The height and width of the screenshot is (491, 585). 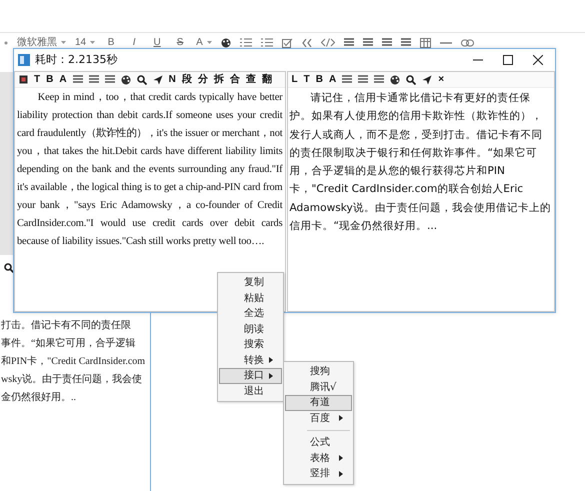 What do you see at coordinates (187, 79) in the screenshot?
I see `toolbar-button: 段` at bounding box center [187, 79].